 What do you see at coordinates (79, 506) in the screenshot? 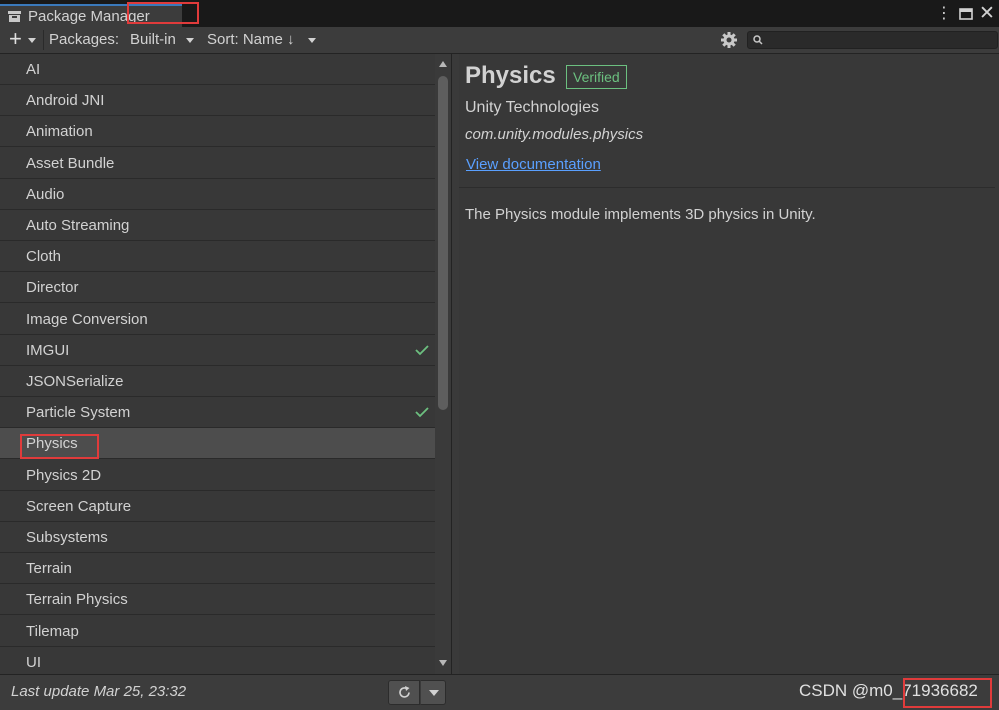
I see `package-name: Screen Capture` at bounding box center [79, 506].